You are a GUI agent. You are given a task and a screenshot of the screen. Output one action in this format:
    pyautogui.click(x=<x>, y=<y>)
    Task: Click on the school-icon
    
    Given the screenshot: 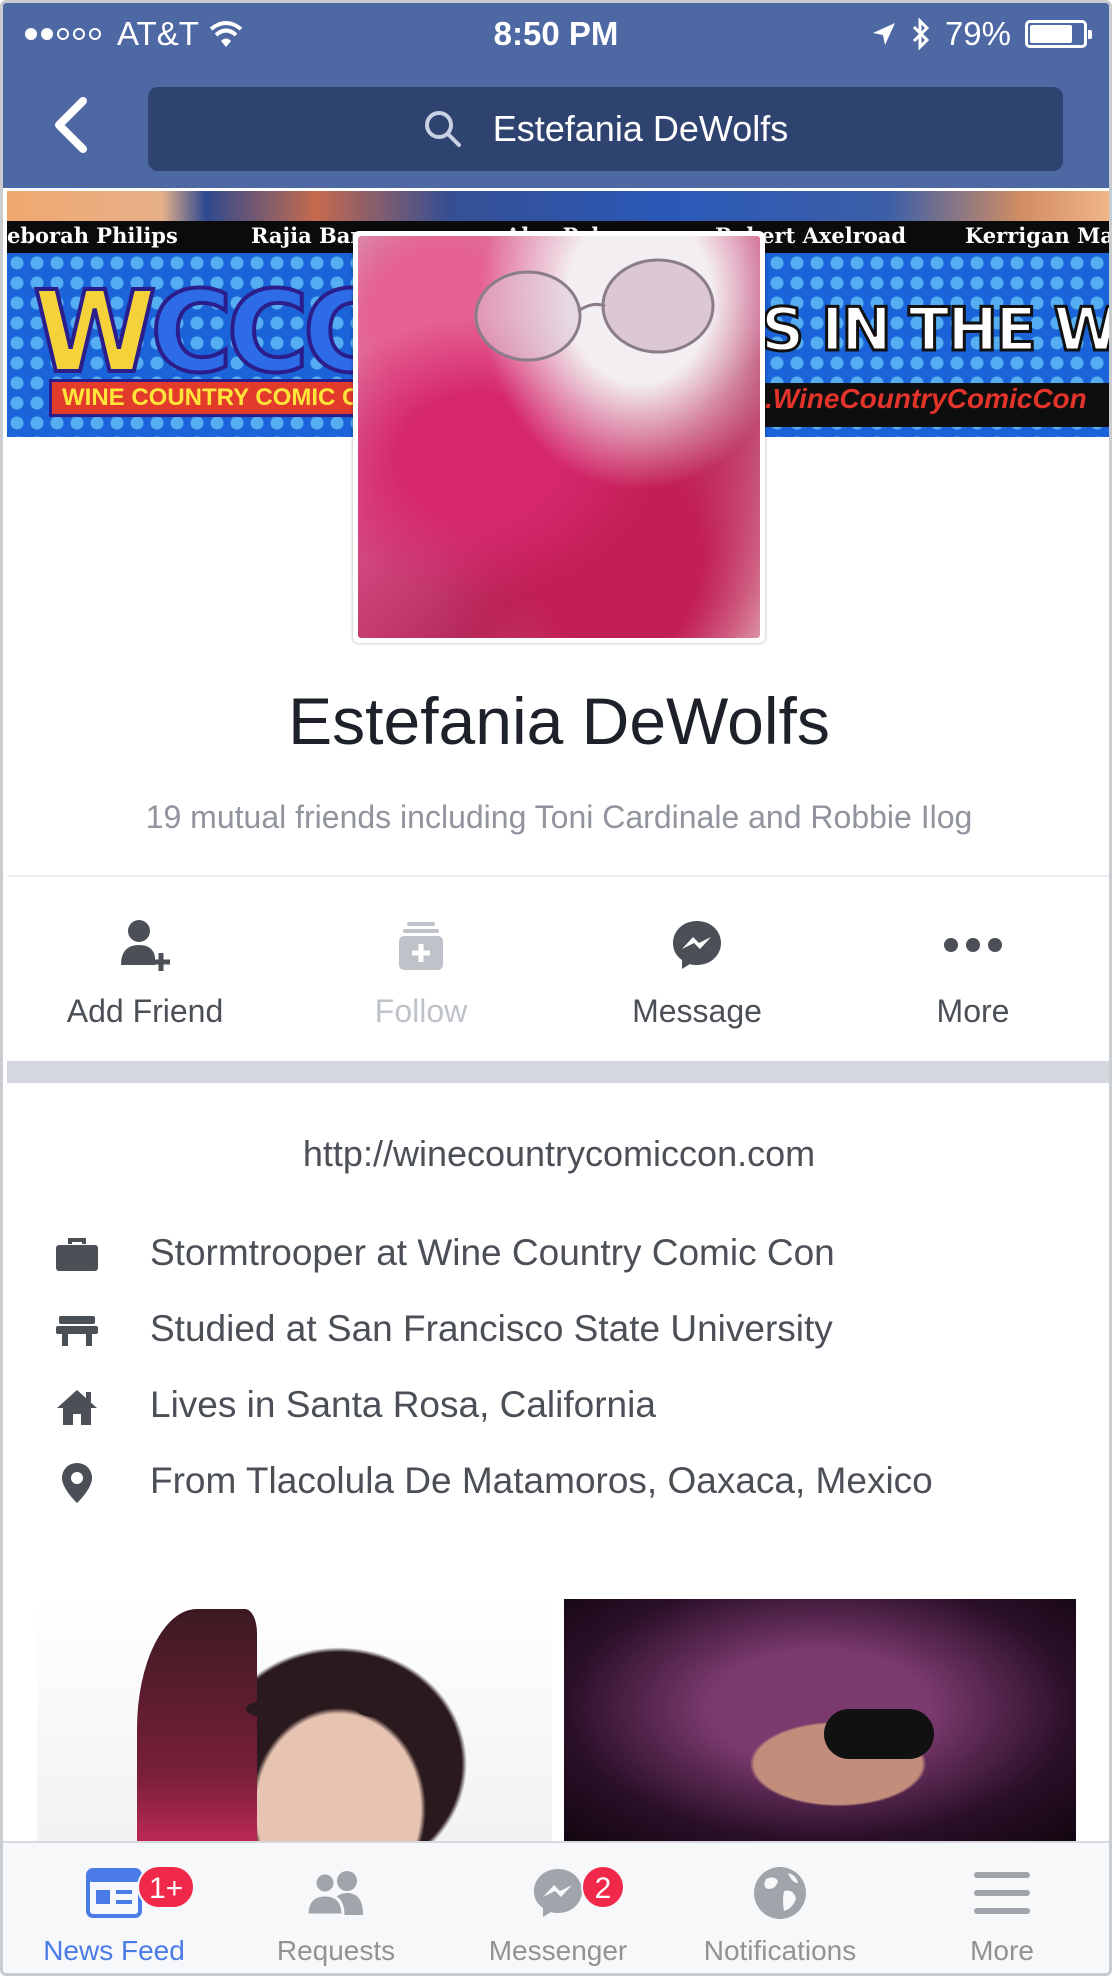 What is the action you would take?
    pyautogui.click(x=77, y=1331)
    